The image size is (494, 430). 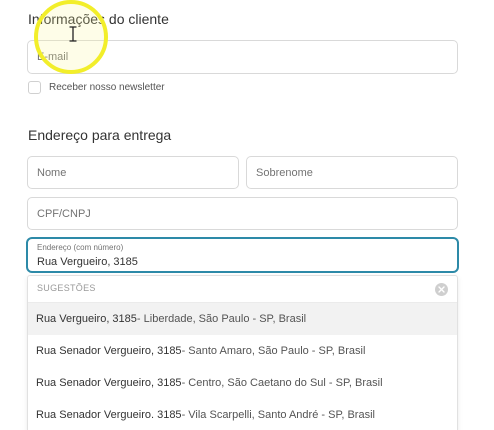 What do you see at coordinates (52, 172) in the screenshot?
I see `first-name-placeholder: Nome` at bounding box center [52, 172].